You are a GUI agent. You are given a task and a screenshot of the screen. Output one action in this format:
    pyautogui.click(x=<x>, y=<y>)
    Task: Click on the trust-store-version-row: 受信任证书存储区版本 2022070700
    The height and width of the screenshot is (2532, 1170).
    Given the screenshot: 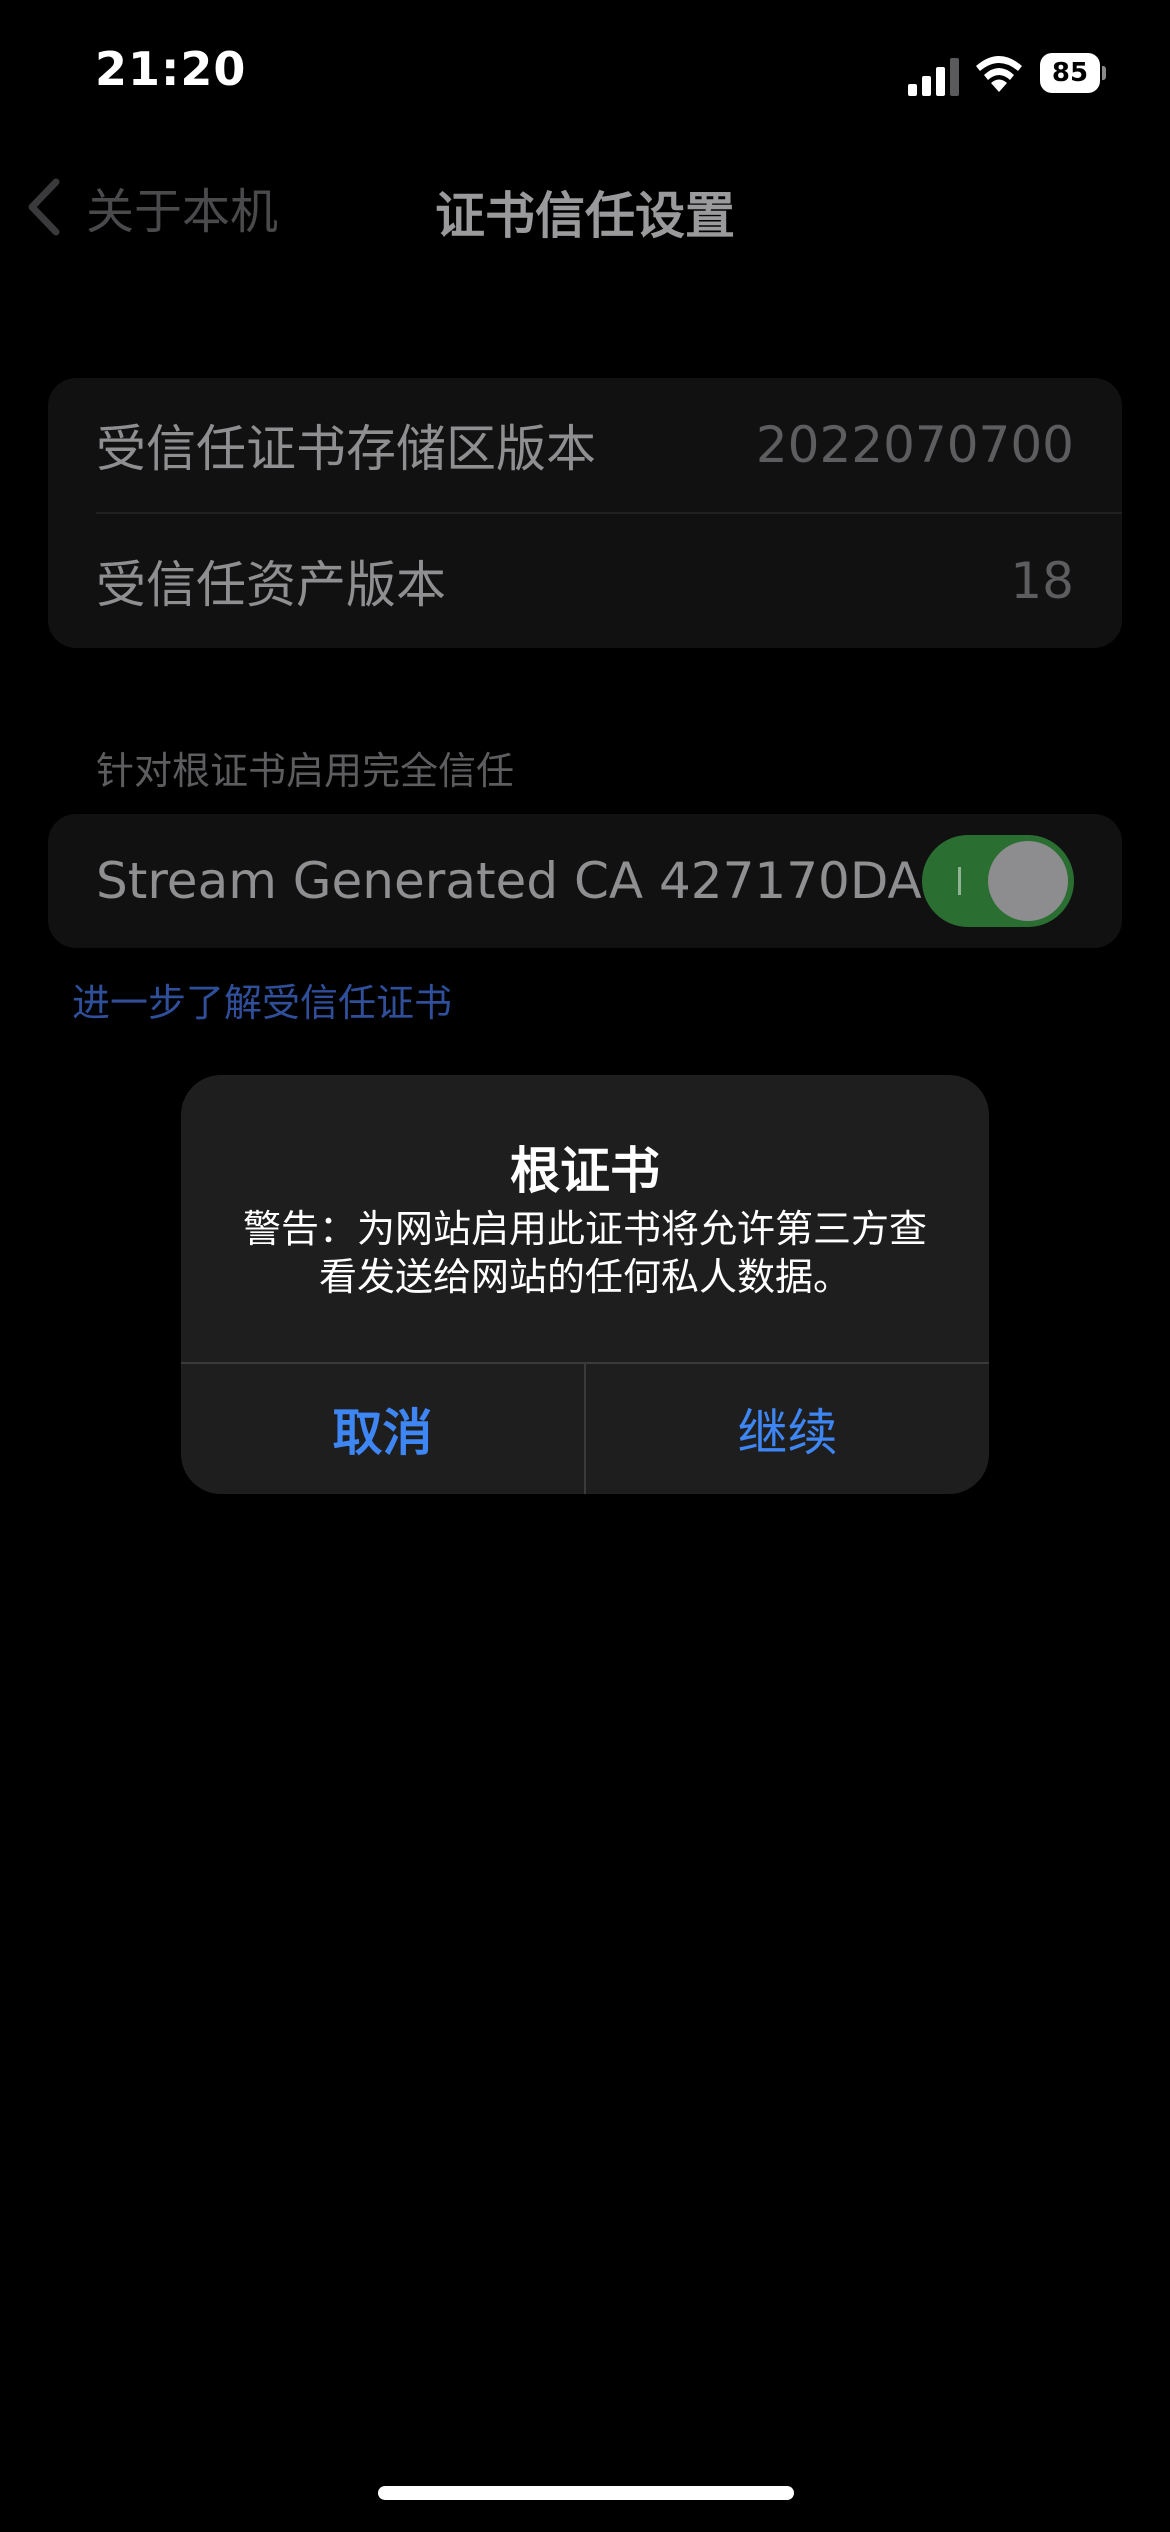 What is the action you would take?
    pyautogui.click(x=585, y=445)
    